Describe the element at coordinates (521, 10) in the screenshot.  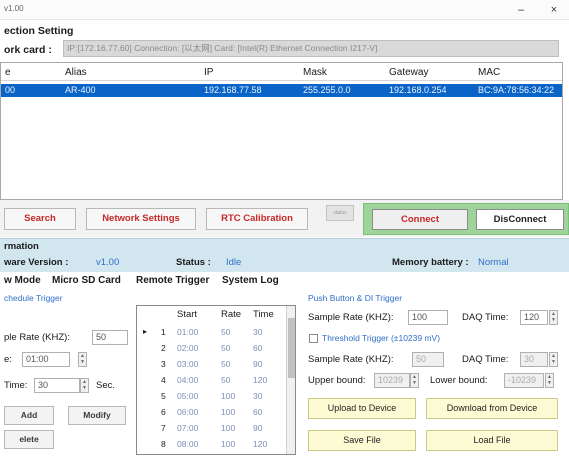
I see `minimize-button: –` at that location.